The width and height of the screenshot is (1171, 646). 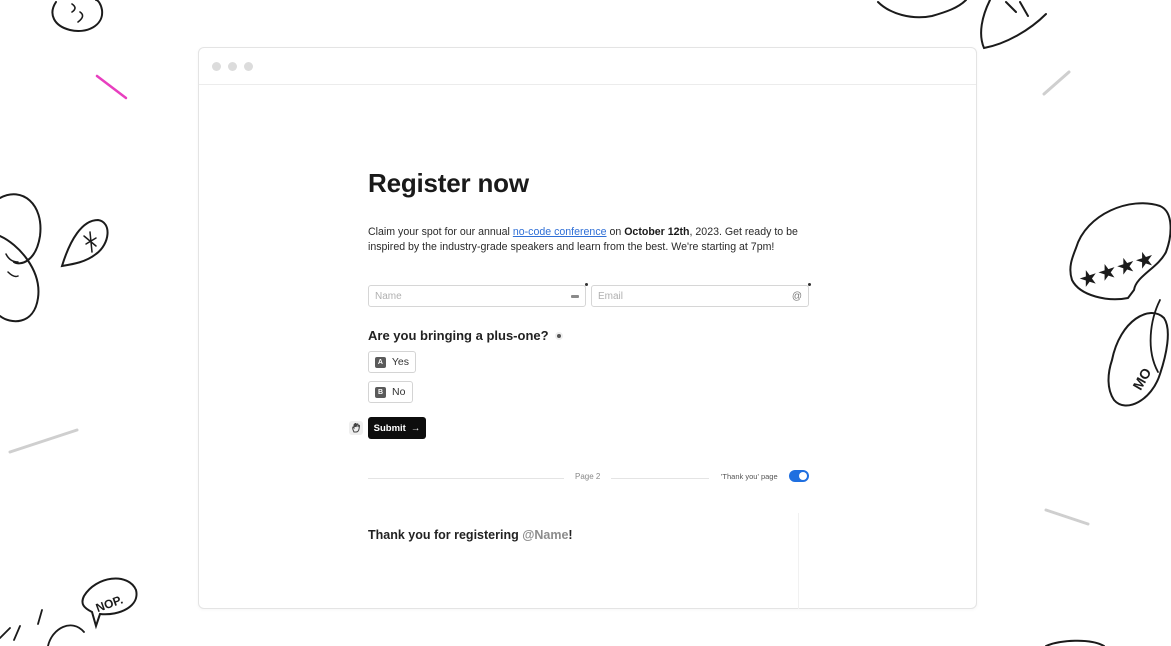 What do you see at coordinates (216, 66) in the screenshot?
I see `window-dot-close` at bounding box center [216, 66].